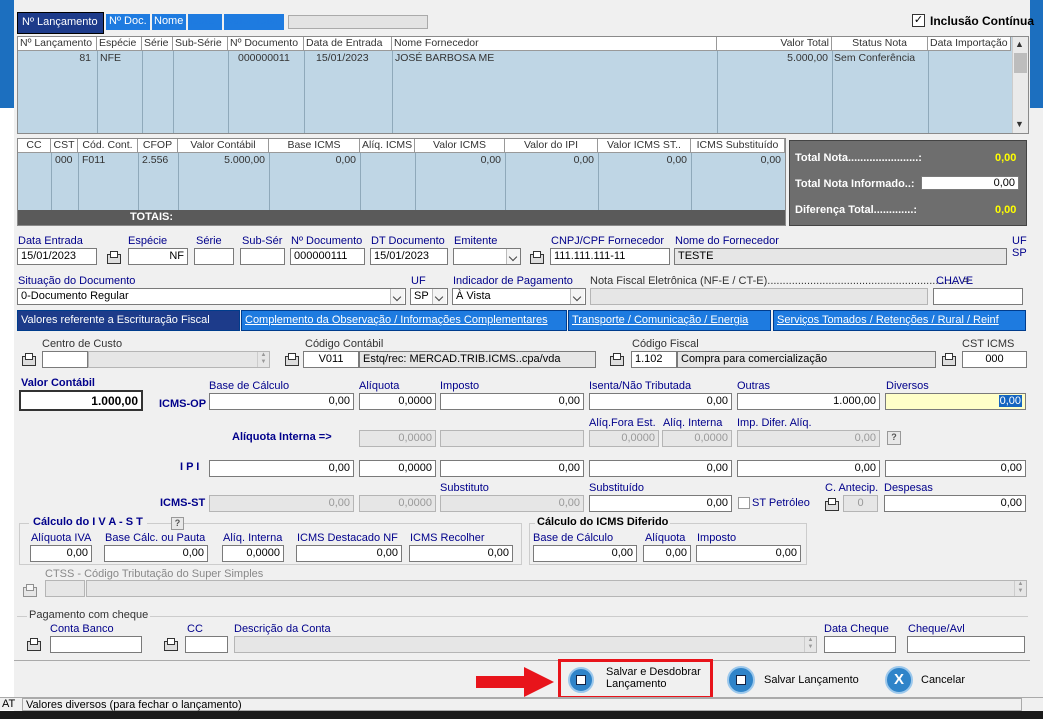 This screenshot has width=1043, height=719. Describe the element at coordinates (57, 44) in the screenshot. I see `col-header: Nº Lançamento` at that location.